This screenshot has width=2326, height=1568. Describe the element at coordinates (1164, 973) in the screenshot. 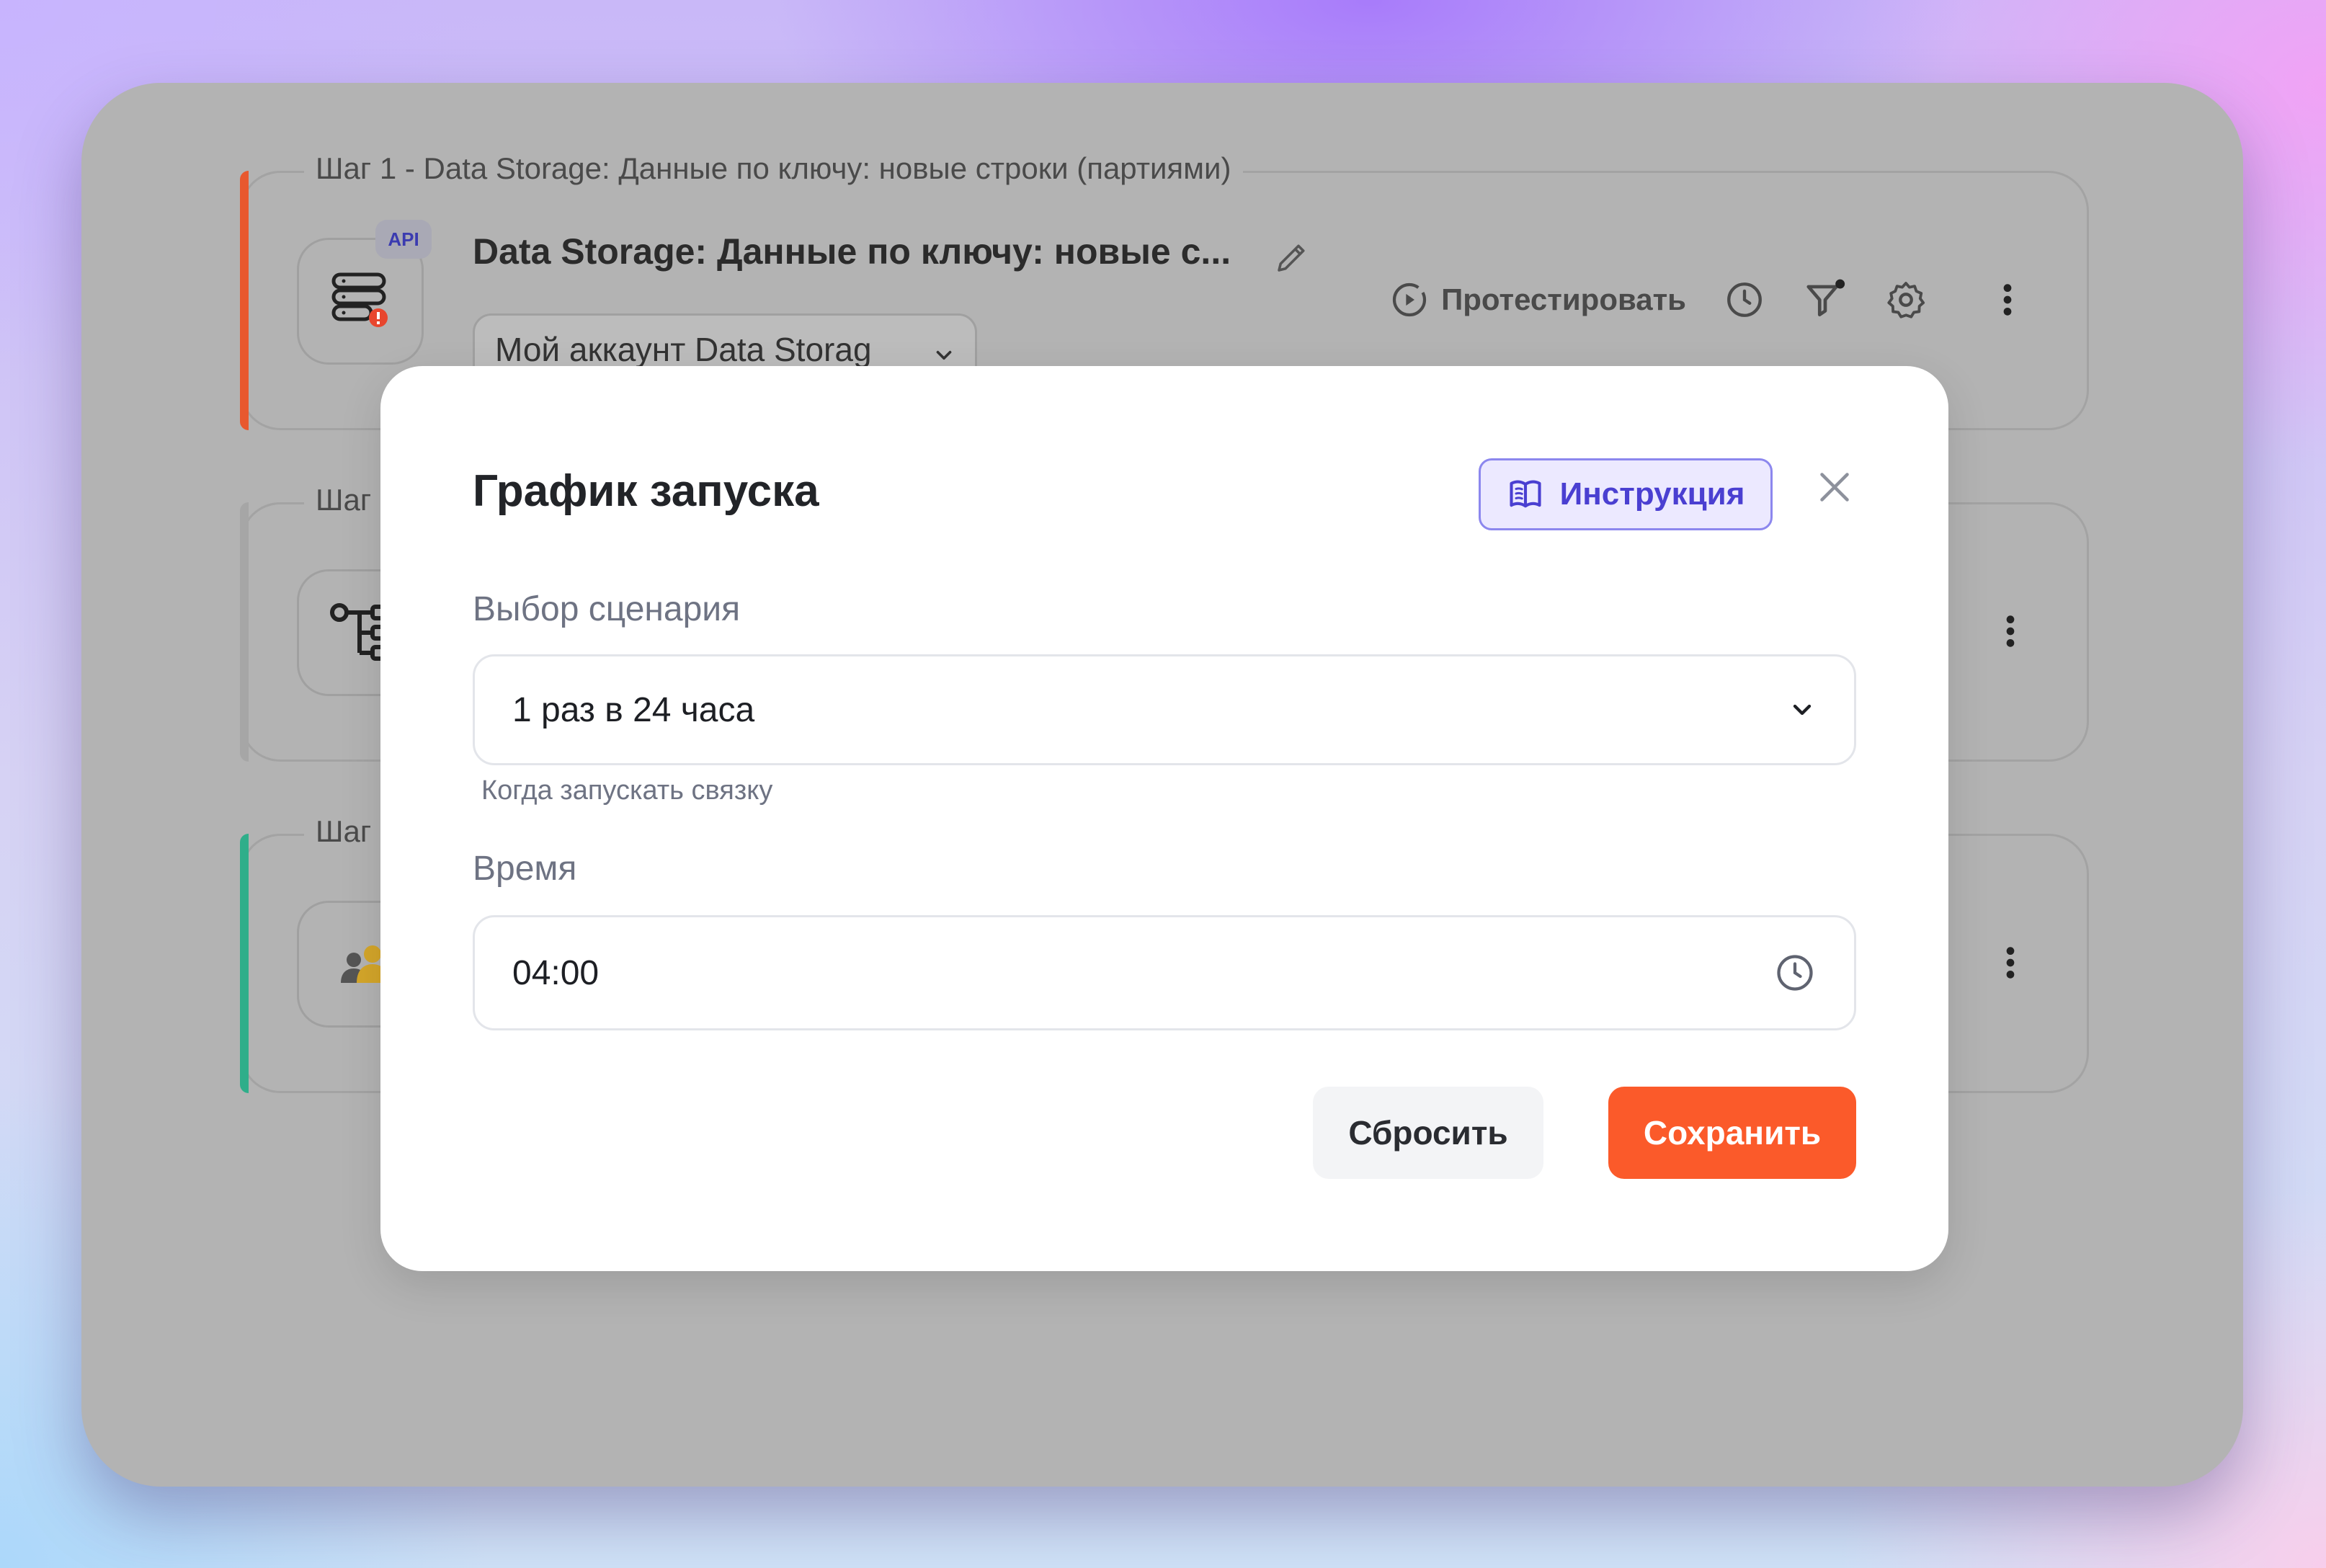

I see `time-input: 04:00` at that location.